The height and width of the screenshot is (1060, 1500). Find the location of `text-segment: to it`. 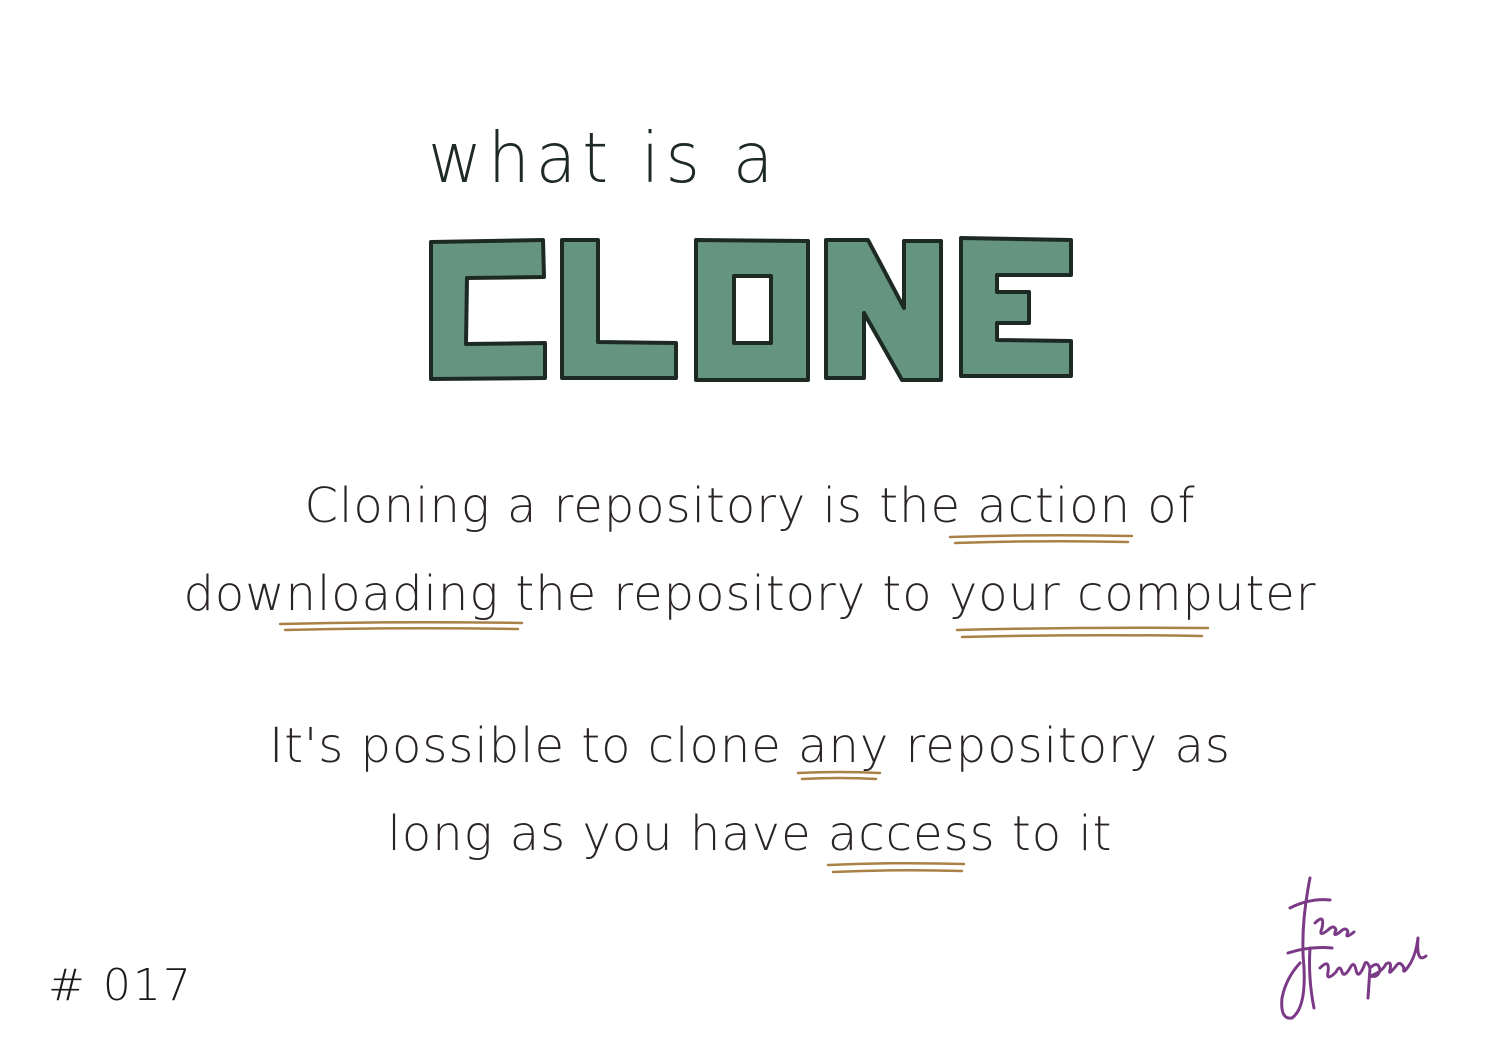

text-segment: to it is located at coordinates (1054, 834).